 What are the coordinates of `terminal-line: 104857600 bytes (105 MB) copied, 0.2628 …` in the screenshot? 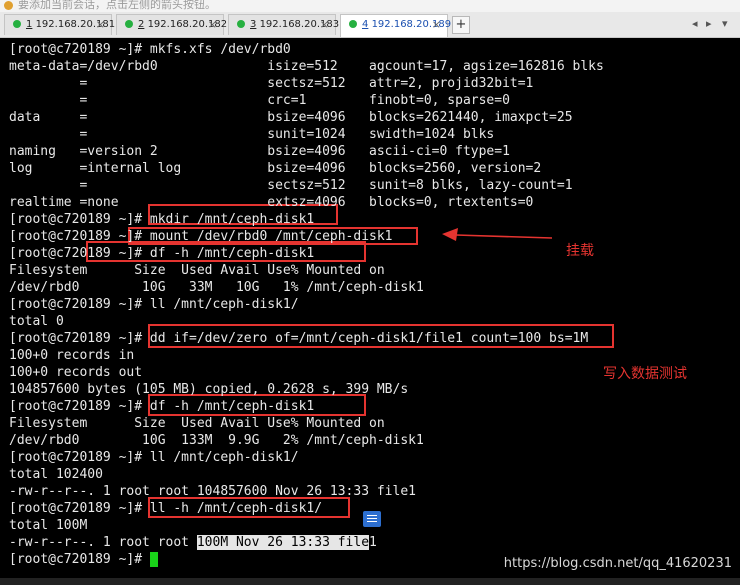 It's located at (208, 389).